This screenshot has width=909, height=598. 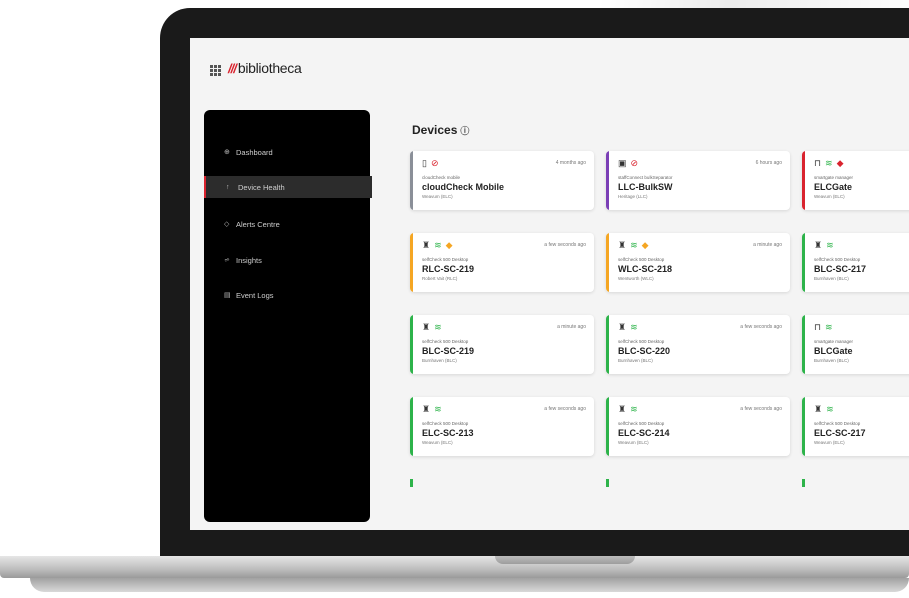 What do you see at coordinates (549, 73) in the screenshot?
I see `top-bar: /// bibliotheca` at bounding box center [549, 73].